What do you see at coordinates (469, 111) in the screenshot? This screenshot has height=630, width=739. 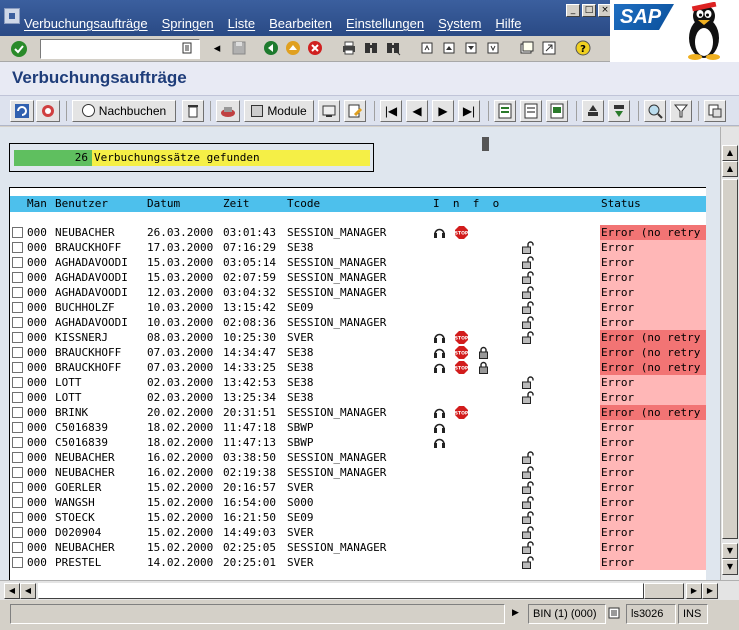 I see `last-entry-button: ▶|` at bounding box center [469, 111].